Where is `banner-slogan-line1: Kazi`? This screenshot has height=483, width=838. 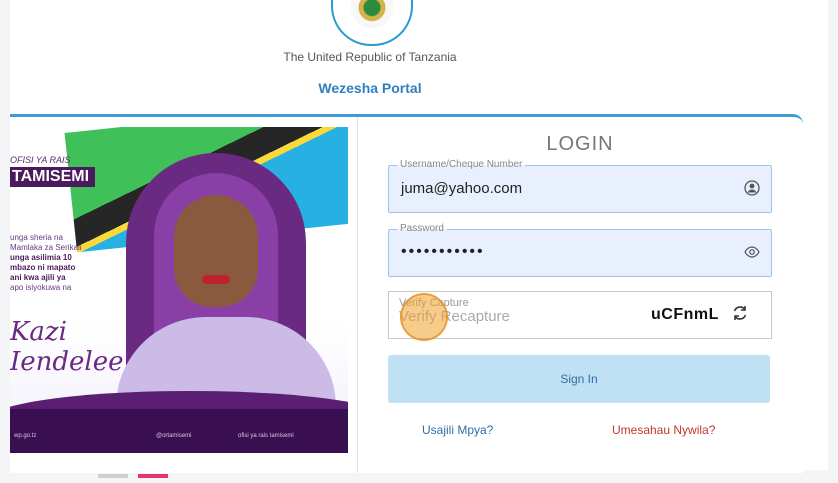
banner-slogan-line1: Kazi is located at coordinates (38, 332).